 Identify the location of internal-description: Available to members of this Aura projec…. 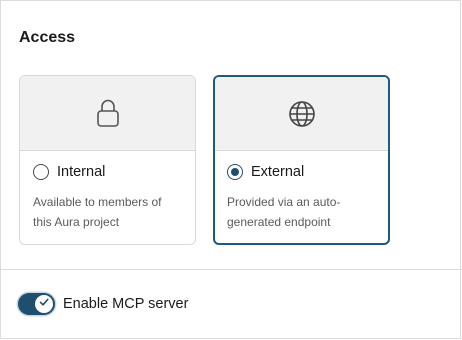
(97, 212).